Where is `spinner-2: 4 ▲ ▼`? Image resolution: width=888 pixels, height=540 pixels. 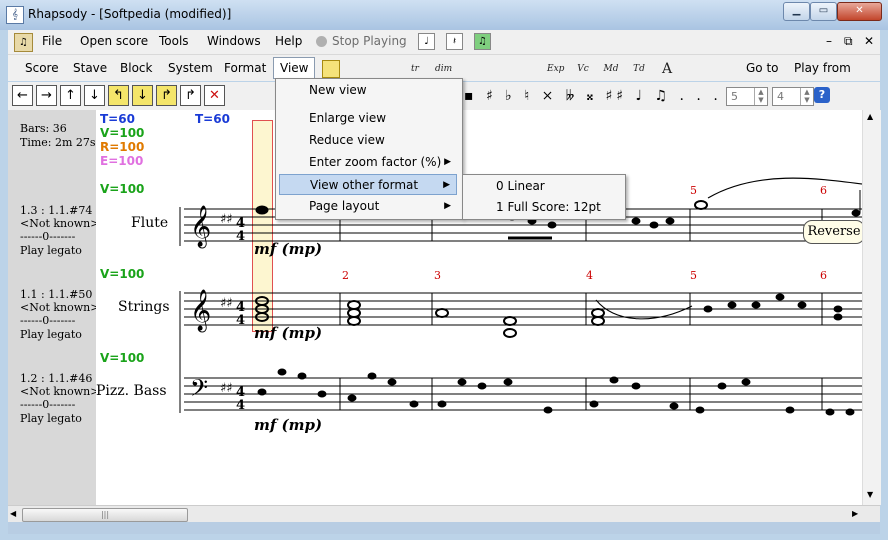 spinner-2: 4 ▲ ▼ is located at coordinates (793, 96).